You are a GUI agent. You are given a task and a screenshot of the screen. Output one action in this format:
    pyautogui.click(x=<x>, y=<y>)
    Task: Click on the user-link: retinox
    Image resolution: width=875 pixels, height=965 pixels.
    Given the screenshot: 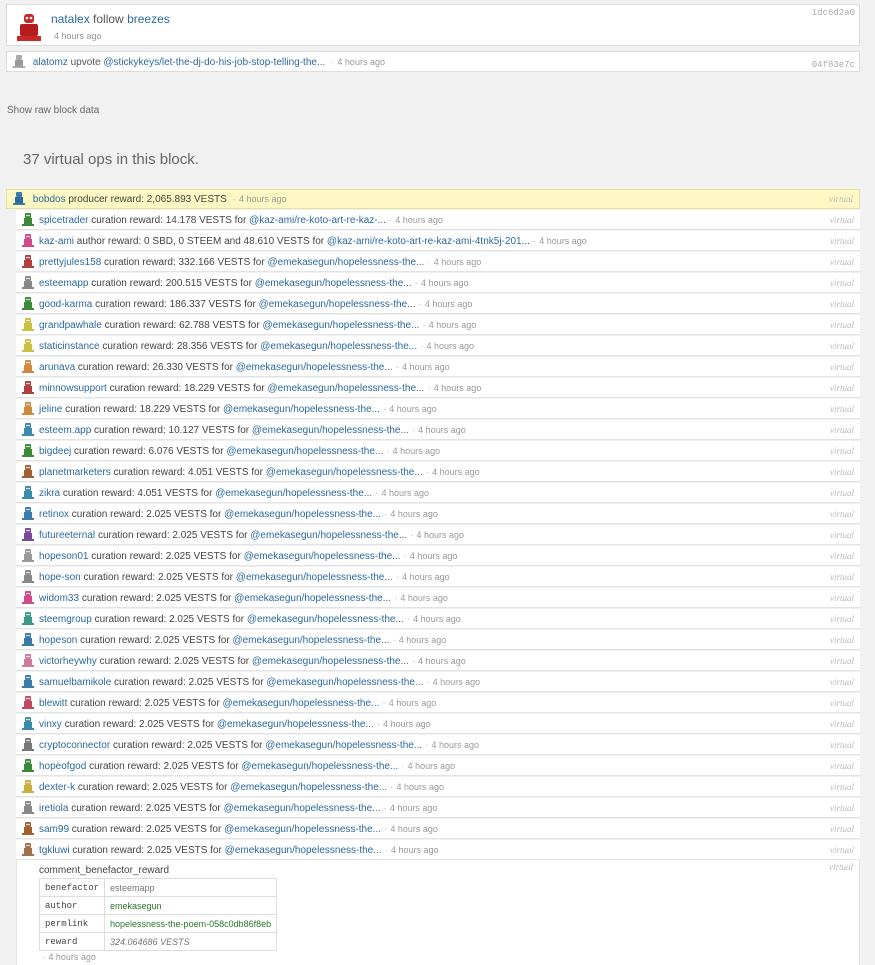 What is the action you would take?
    pyautogui.click(x=54, y=514)
    